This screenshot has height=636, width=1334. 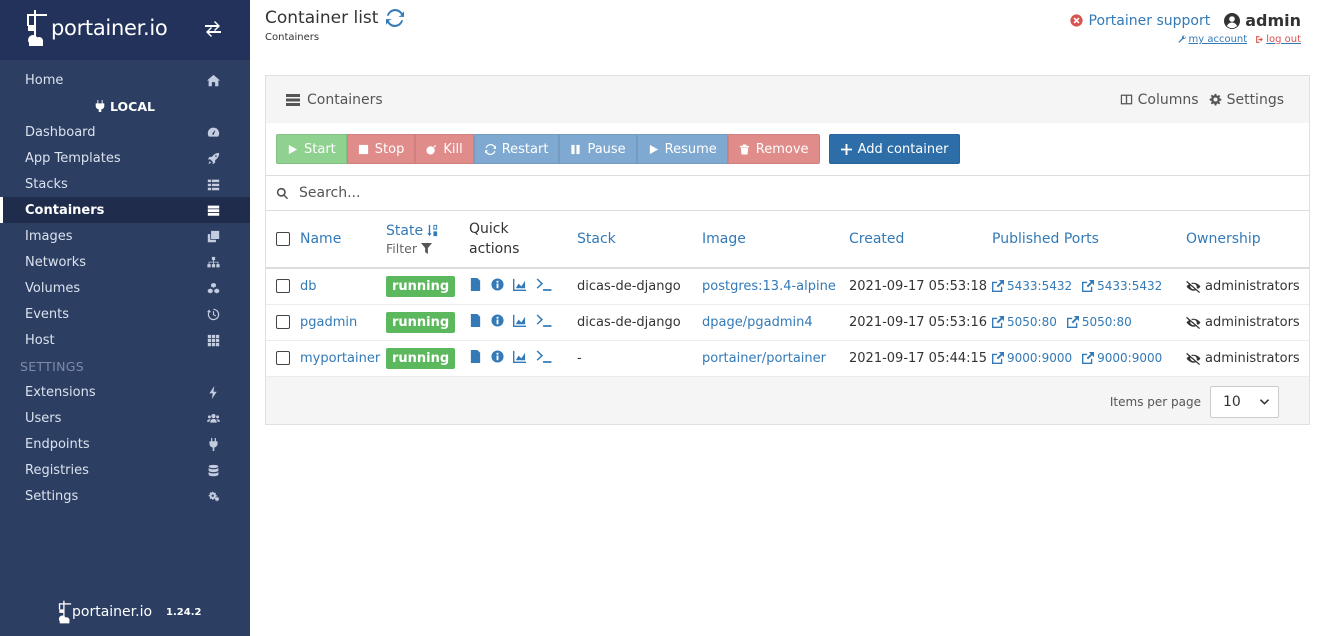 What do you see at coordinates (1045, 239) in the screenshot?
I see `column-published-ports: Published Ports` at bounding box center [1045, 239].